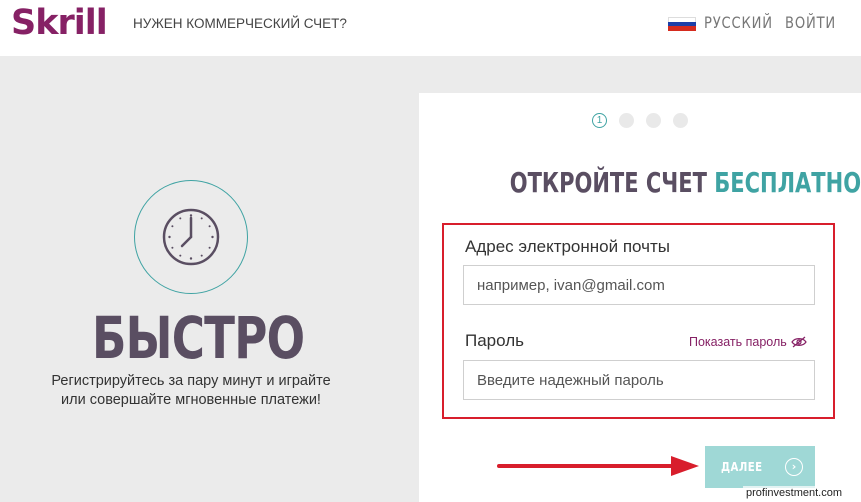  Describe the element at coordinates (198, 338) in the screenshot. I see `promo-title: БЫСТРО` at that location.